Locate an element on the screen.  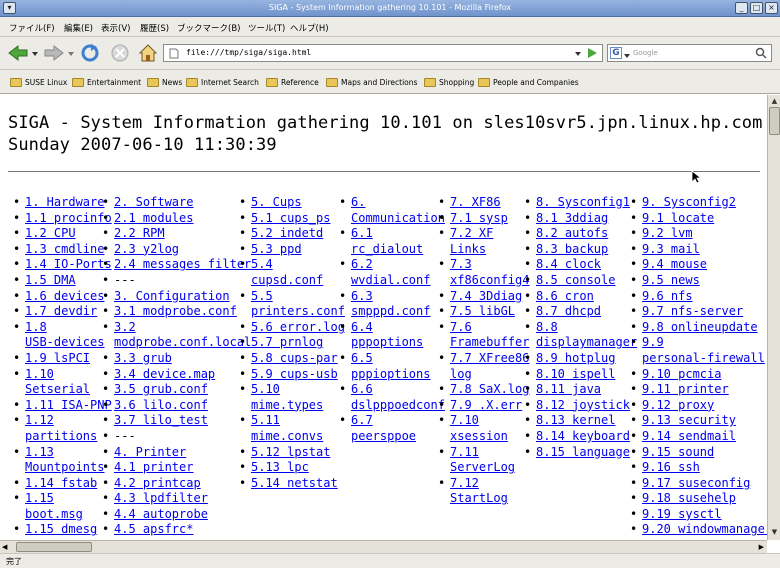
toc-item: 5.6 error.log is located at coordinates (292, 328).